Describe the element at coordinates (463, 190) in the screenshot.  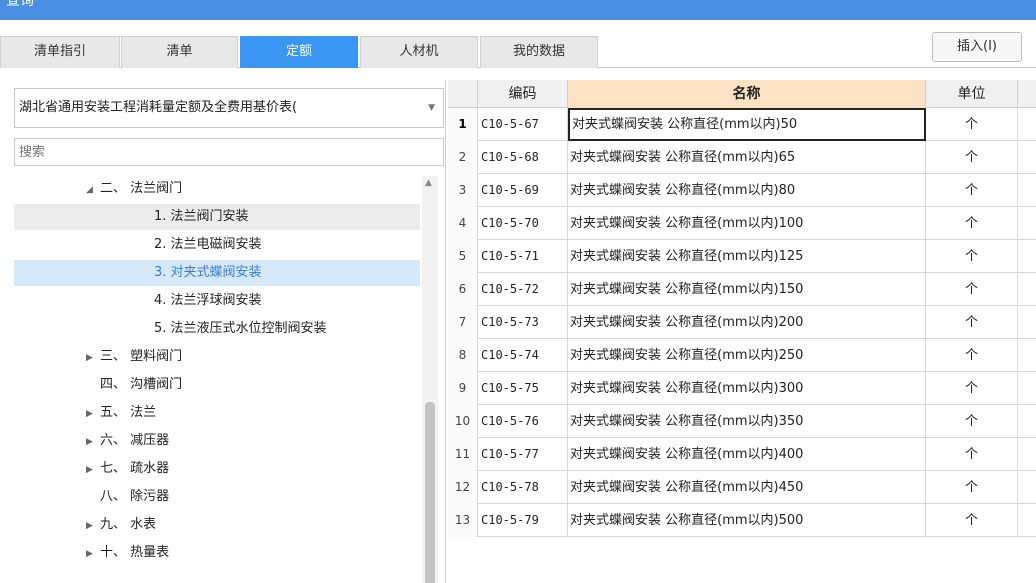
I see `row-index: 3` at that location.